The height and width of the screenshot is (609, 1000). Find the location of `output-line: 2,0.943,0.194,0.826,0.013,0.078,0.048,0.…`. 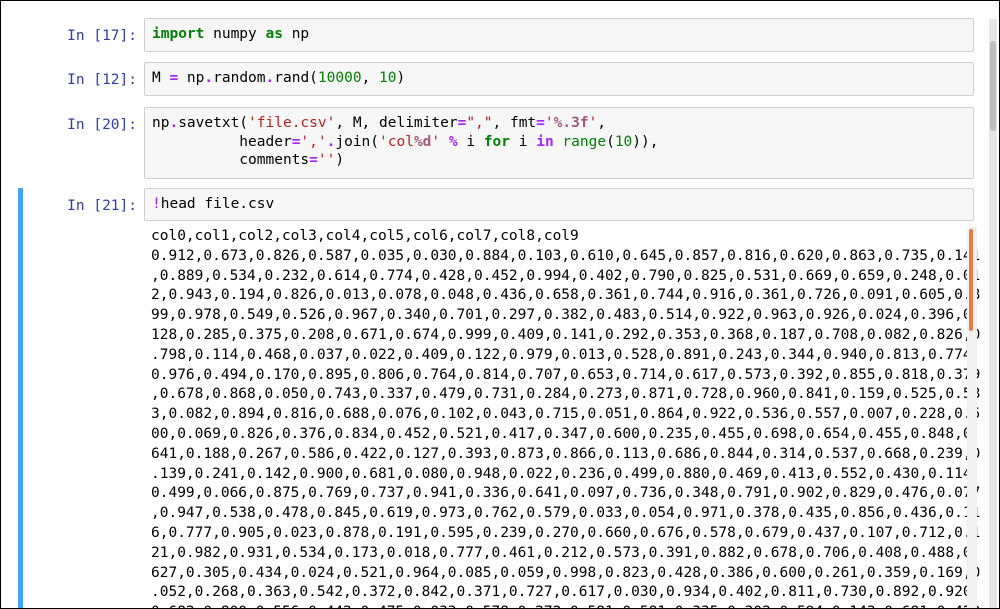

output-line: 2,0.943,0.194,0.826,0.013,0.078,0.048,0.… is located at coordinates (566, 295).